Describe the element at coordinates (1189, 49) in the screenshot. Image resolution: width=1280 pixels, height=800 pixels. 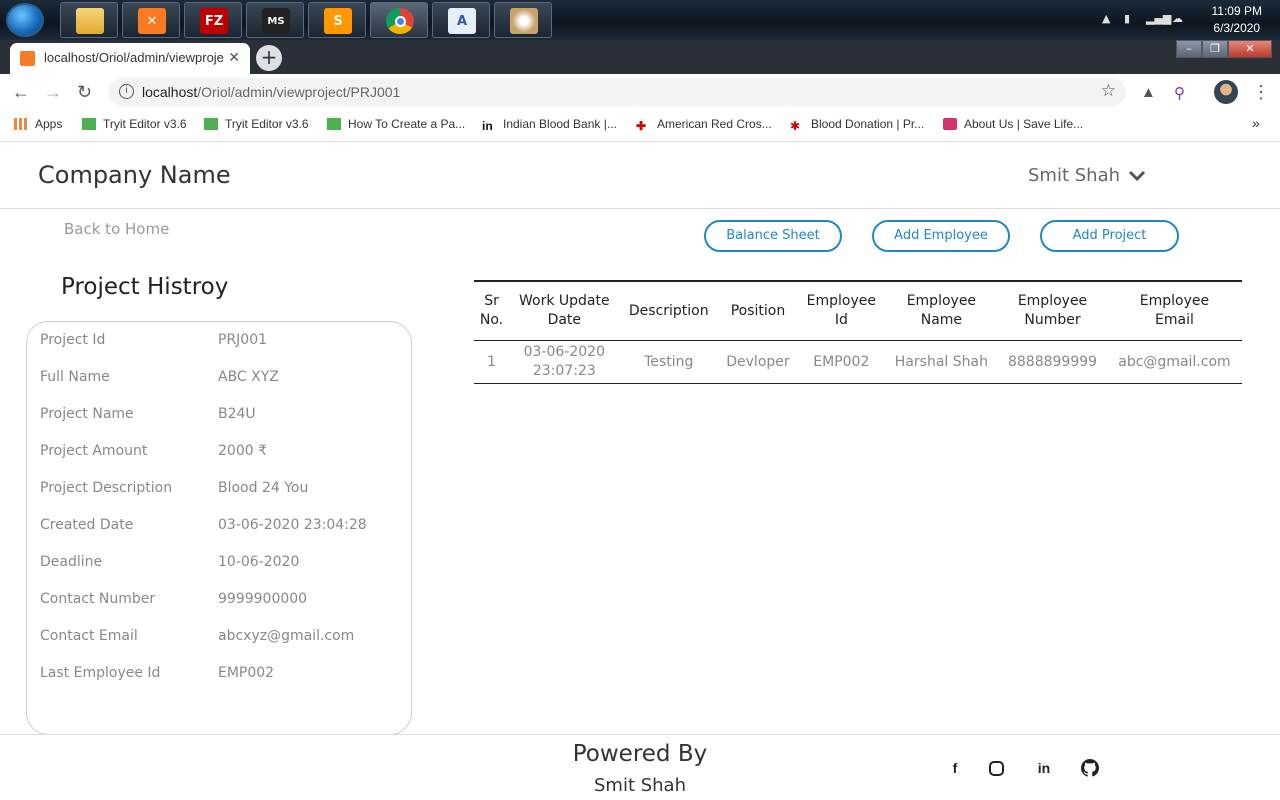
I see `minimize-button: –` at that location.